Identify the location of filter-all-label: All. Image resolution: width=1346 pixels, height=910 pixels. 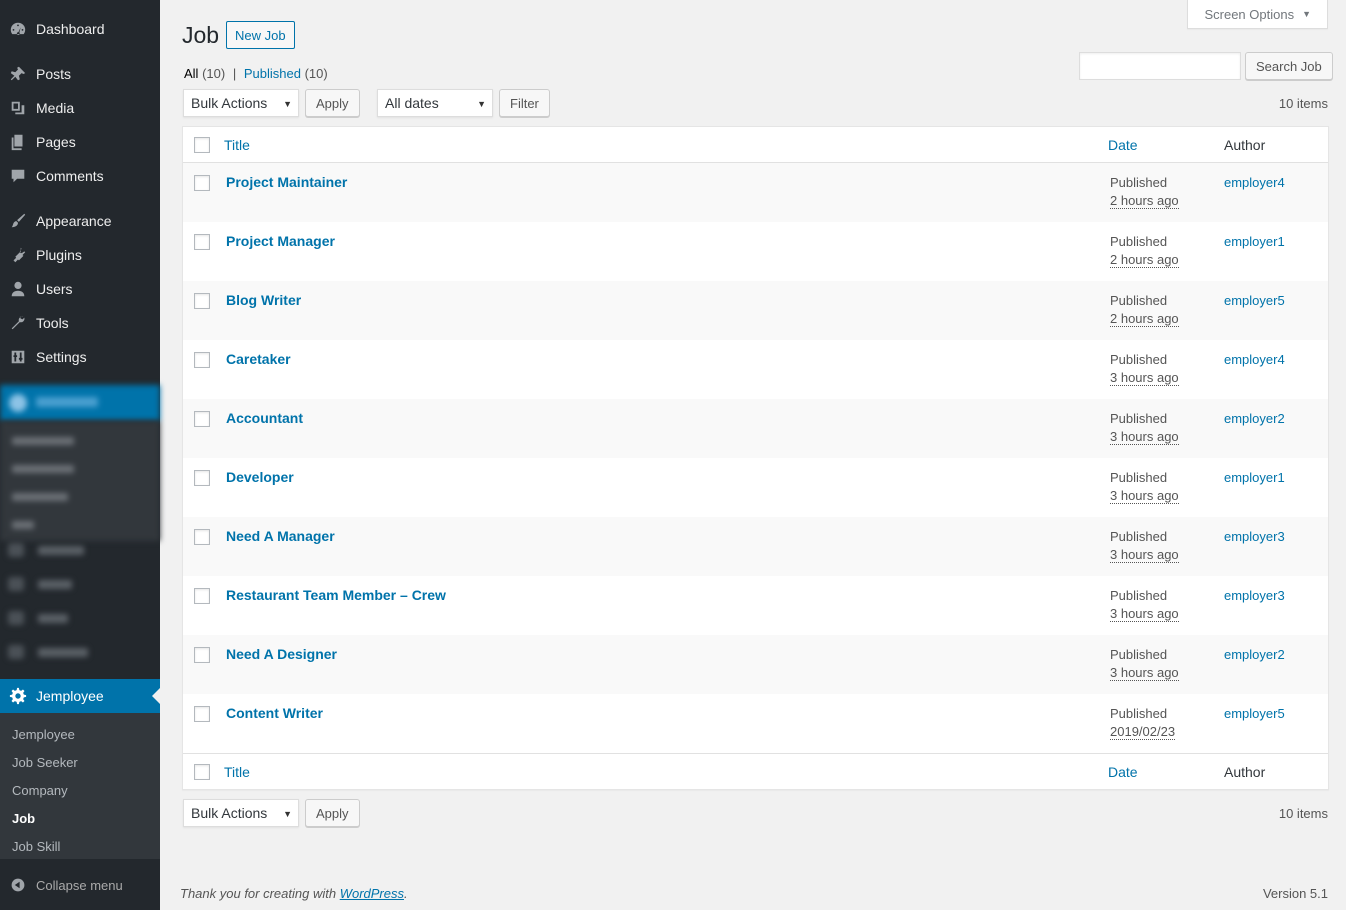
(191, 73).